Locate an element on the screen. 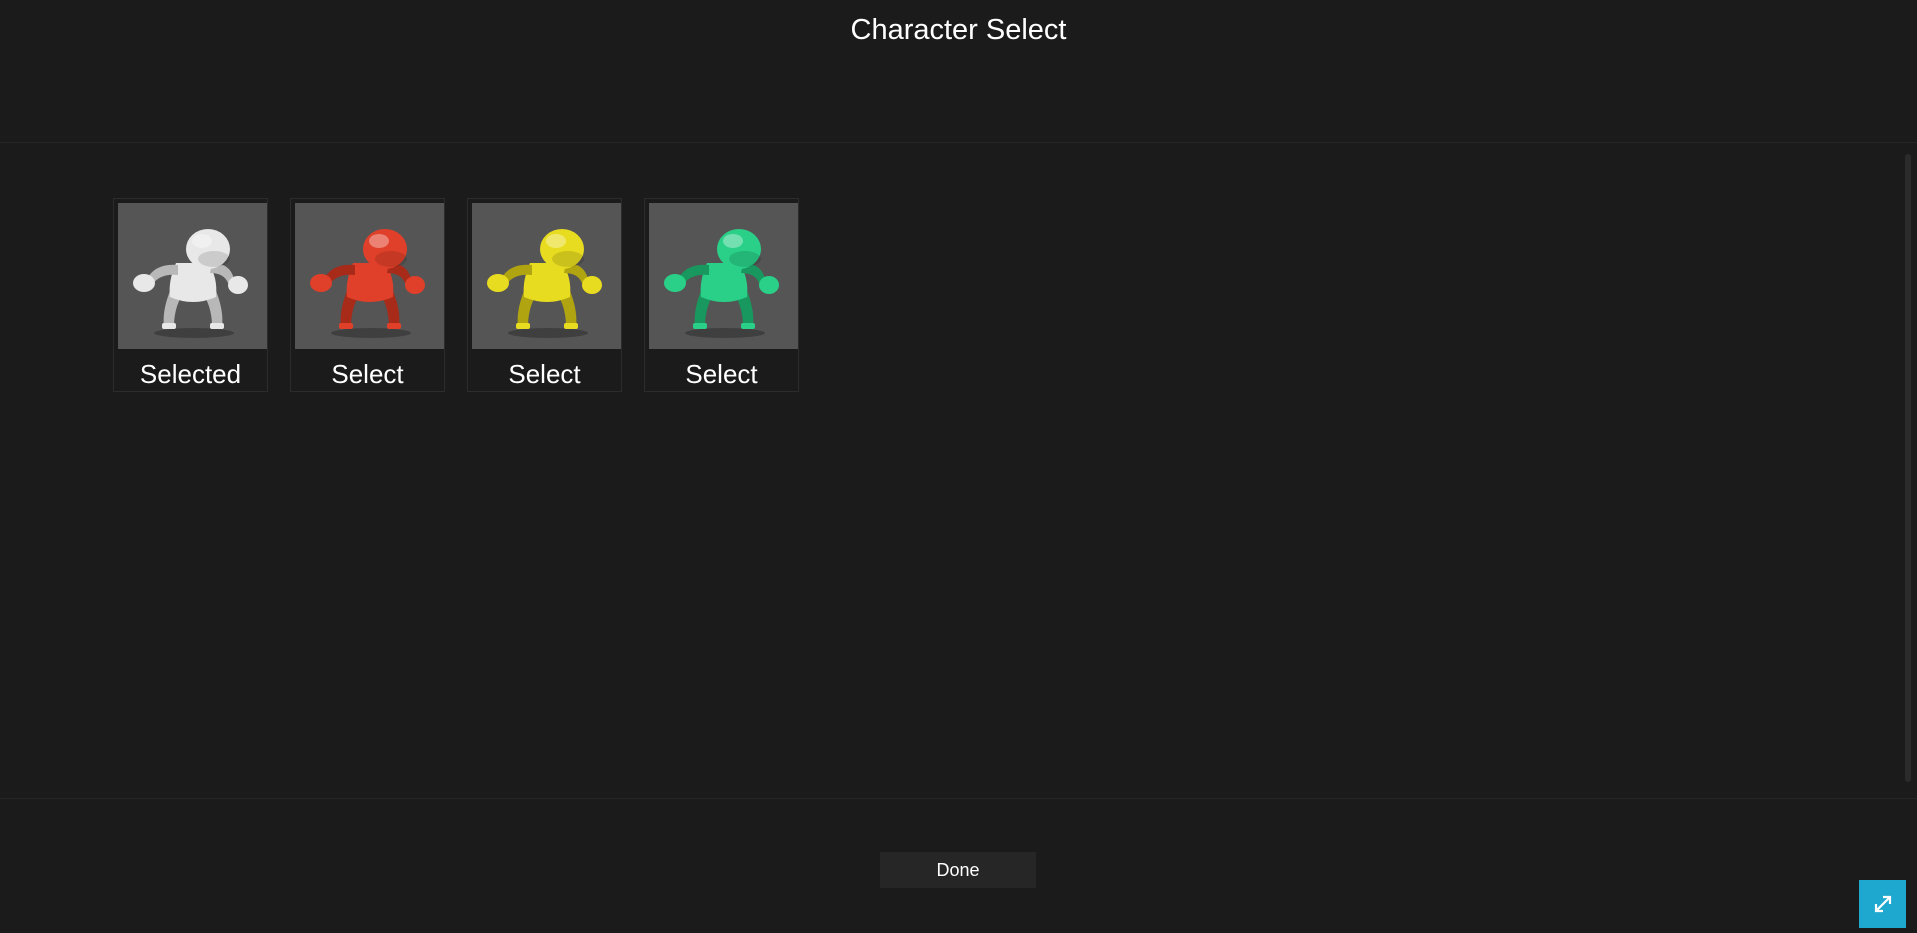  character-card-yellow: Select is located at coordinates (544, 295).